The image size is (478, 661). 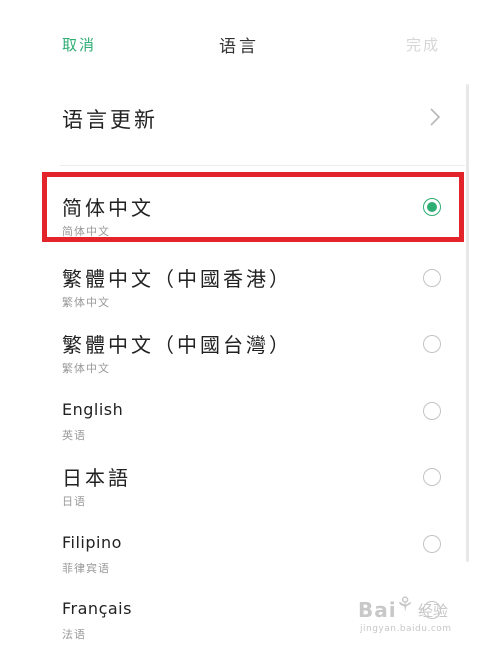 I want to click on watermark-suffix: 经验, so click(x=433, y=611).